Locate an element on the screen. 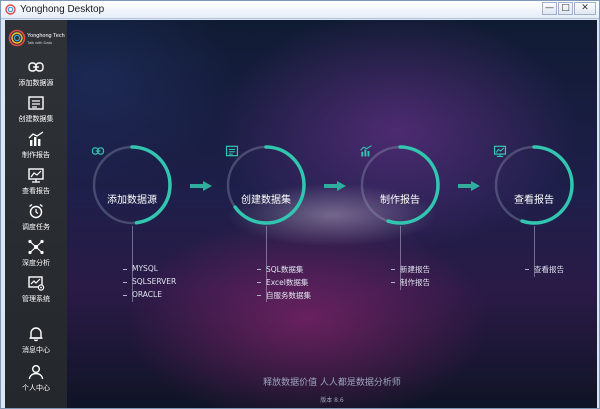  sidebar-item-deep-analysis: 深度分析 is located at coordinates (36, 255).